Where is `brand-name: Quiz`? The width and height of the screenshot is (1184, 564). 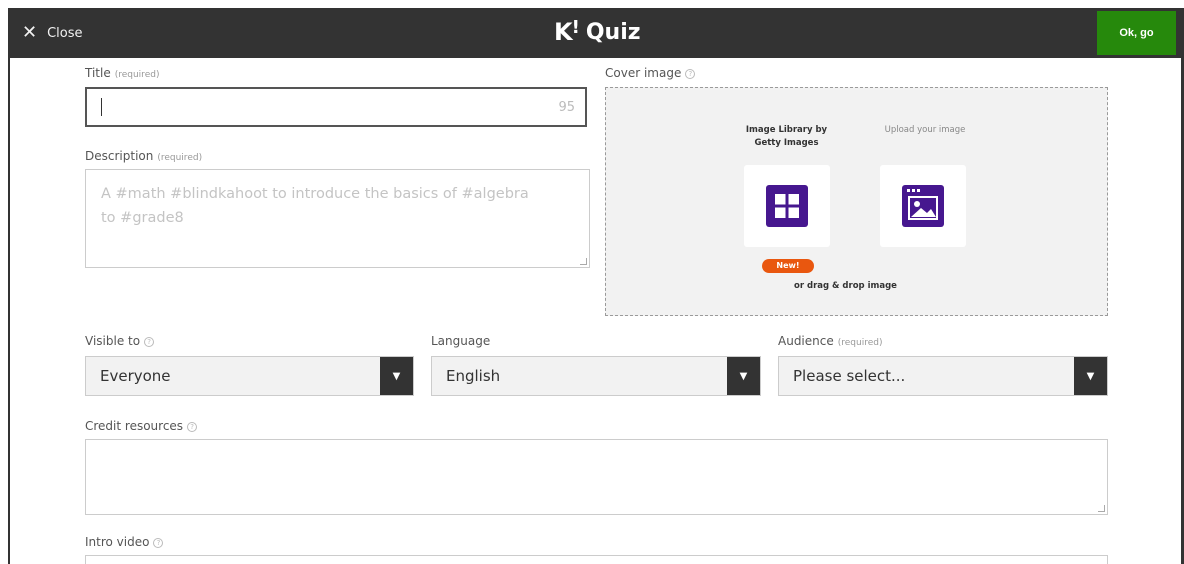 brand-name: Quiz is located at coordinates (613, 32).